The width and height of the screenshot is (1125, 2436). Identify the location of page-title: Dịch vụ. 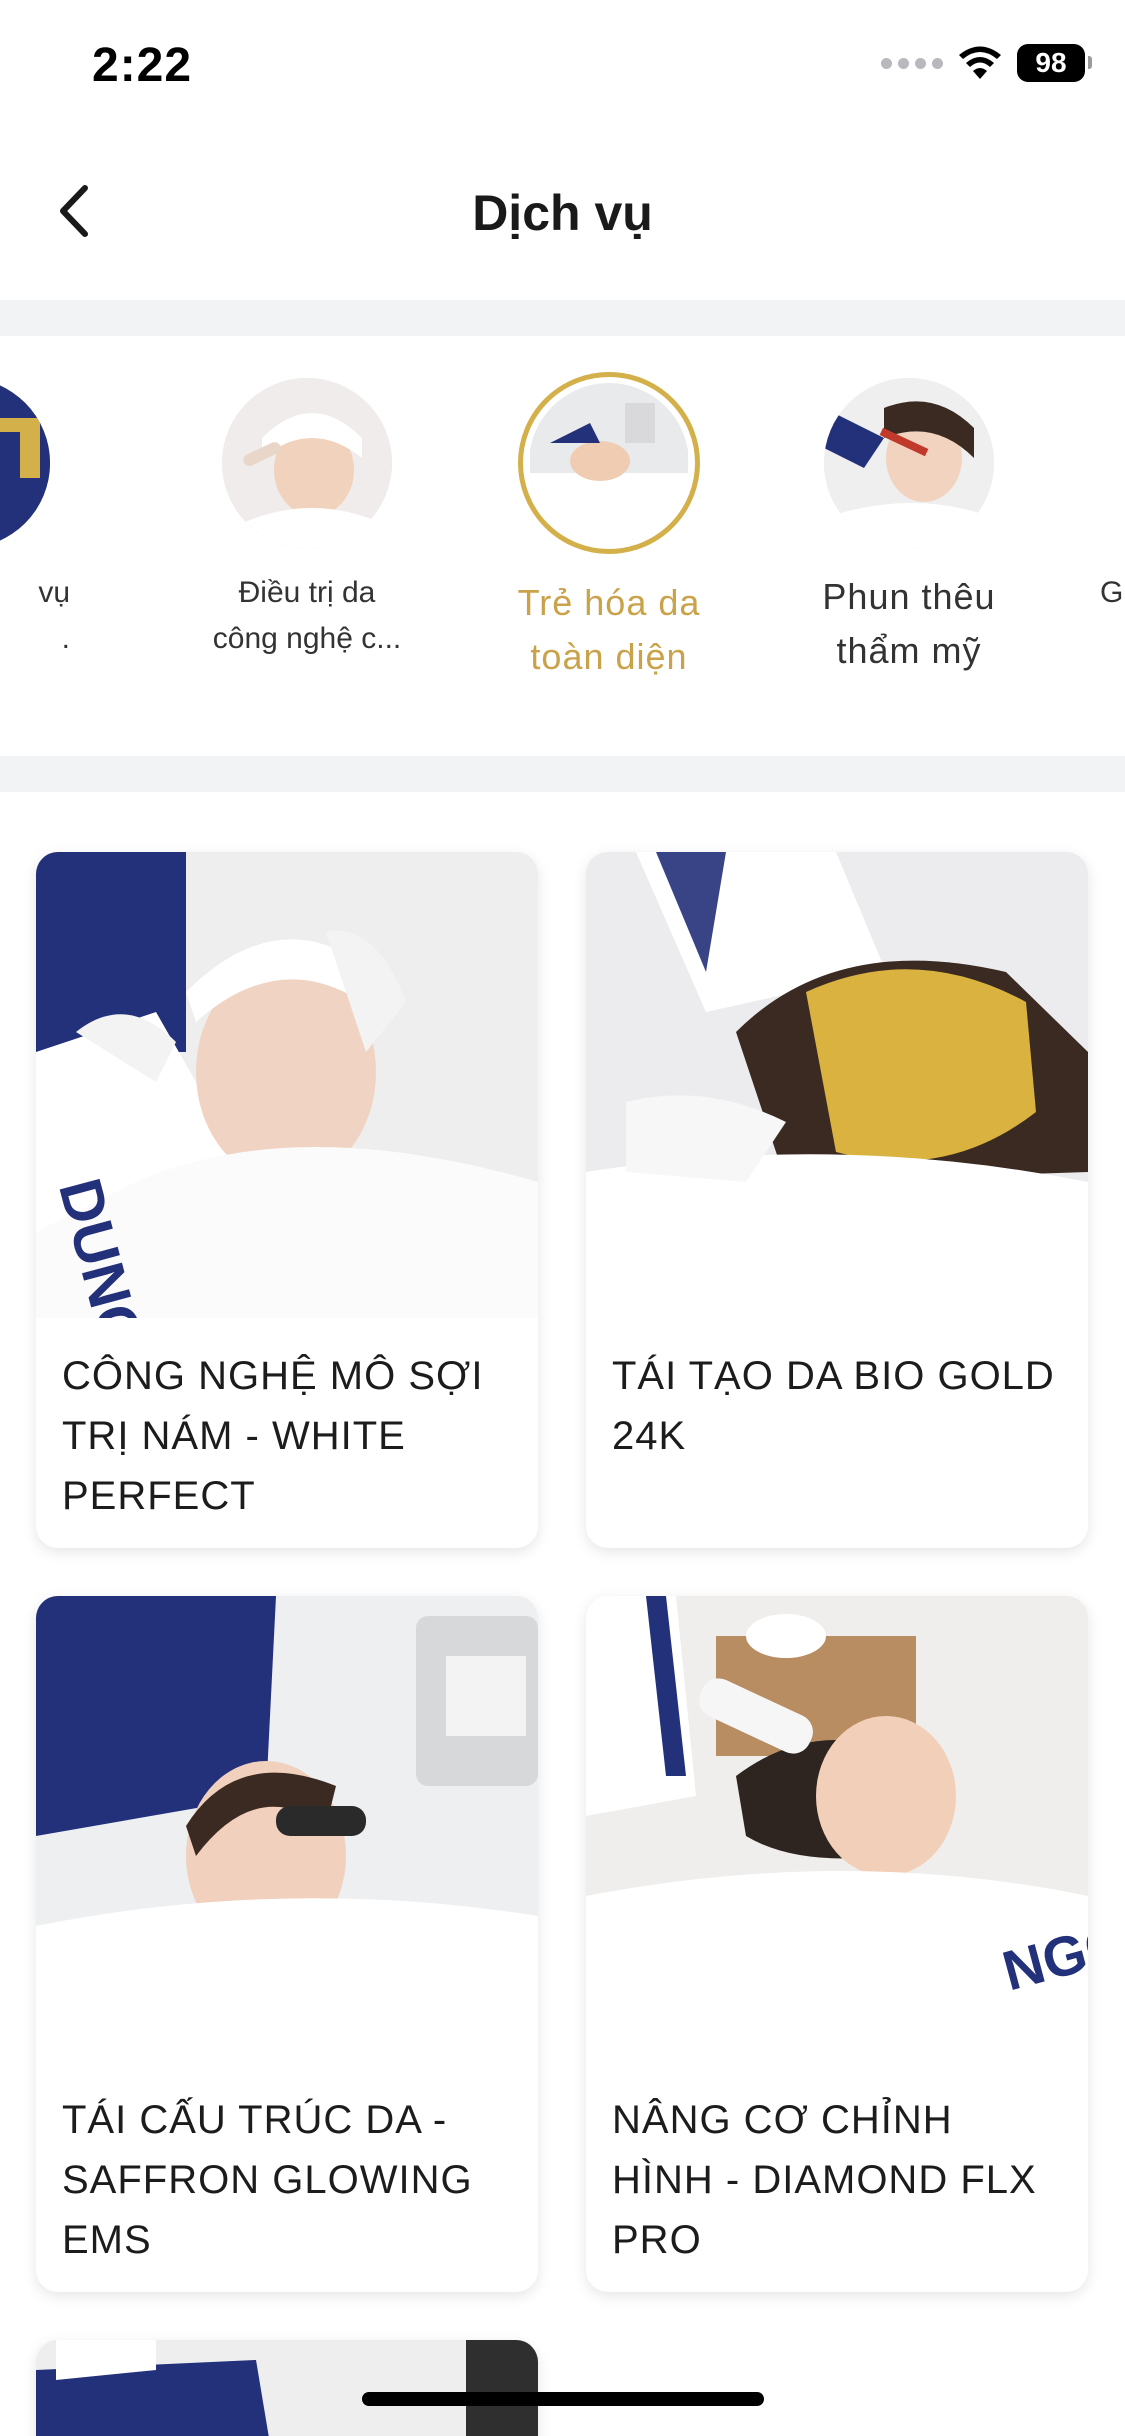
(562, 213).